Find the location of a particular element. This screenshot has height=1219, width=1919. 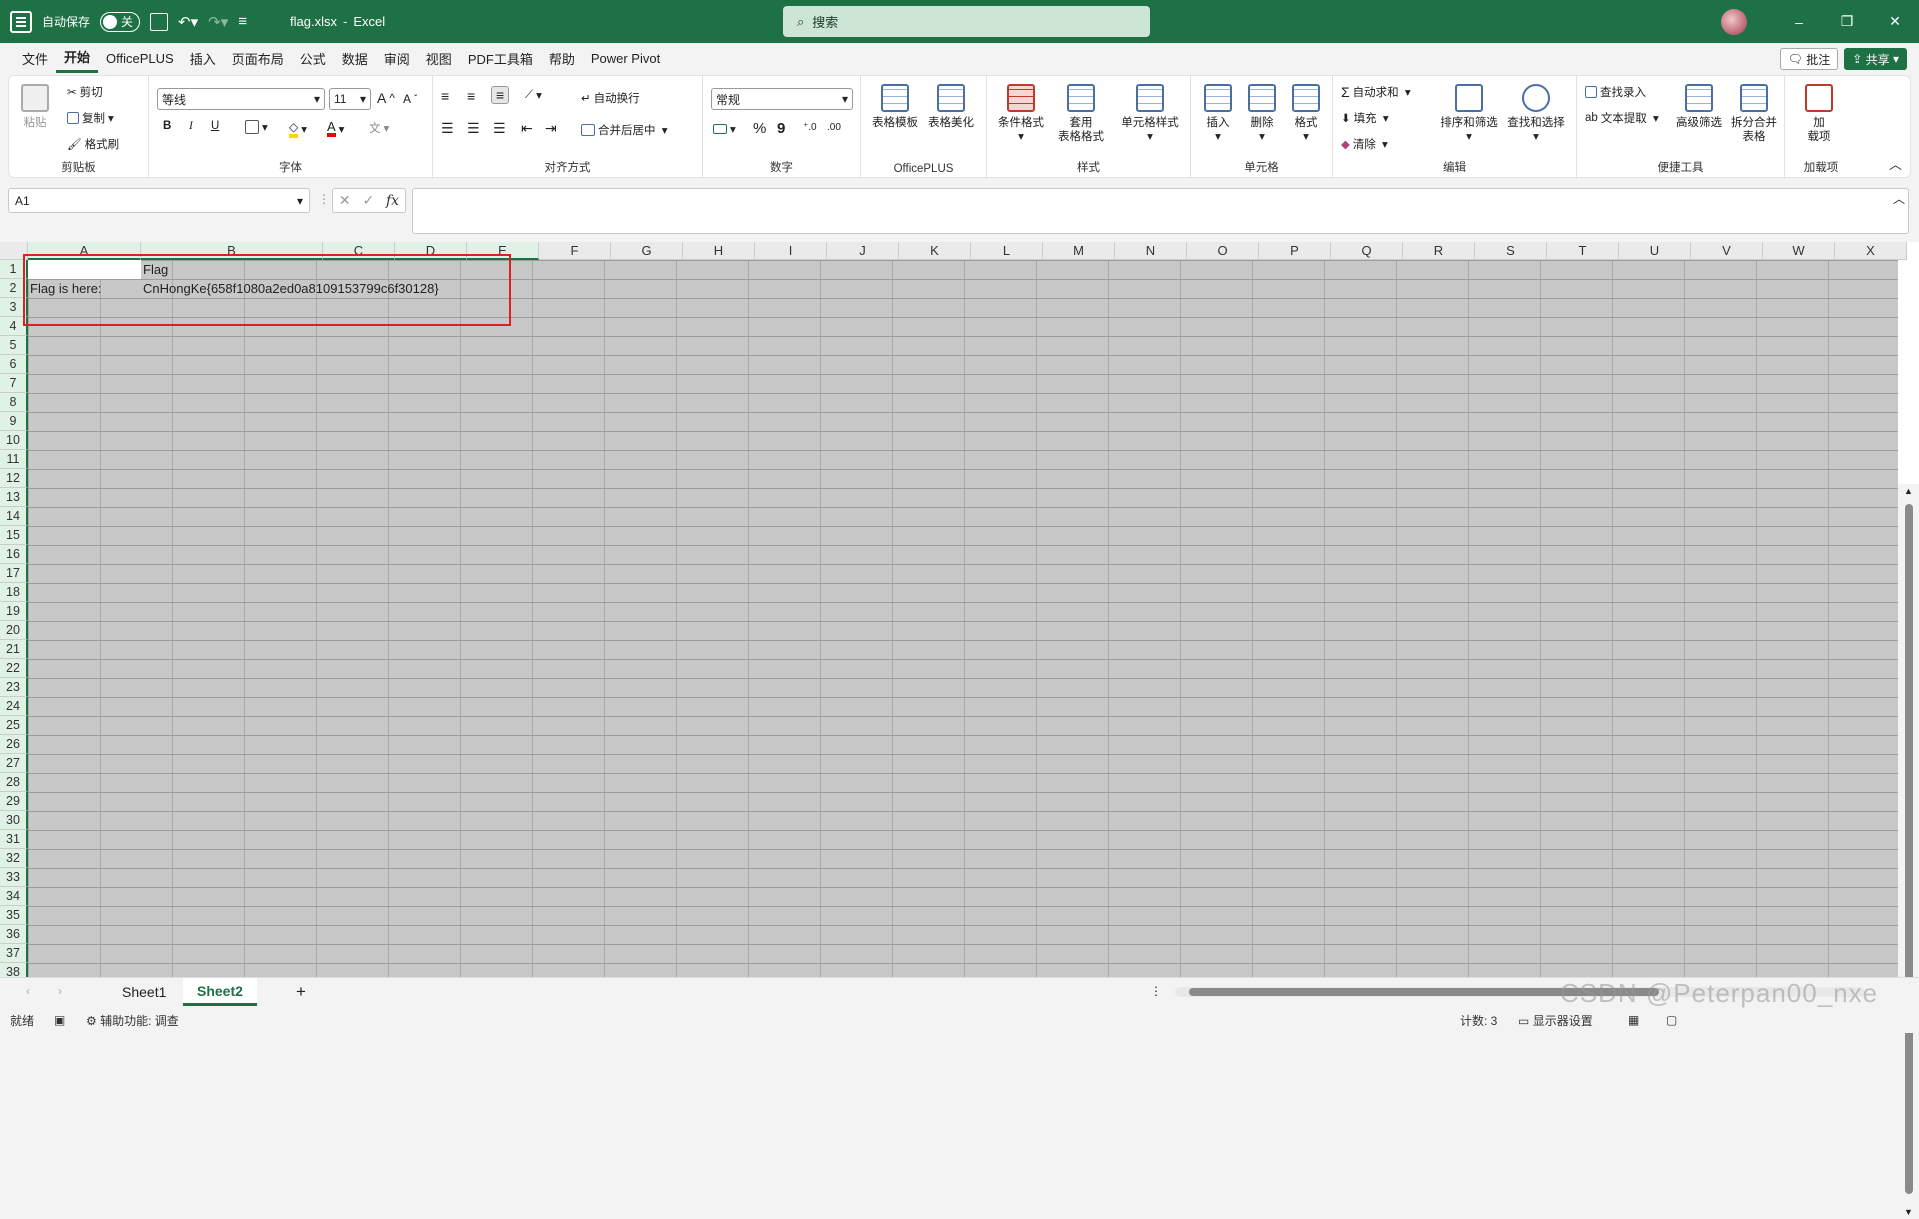

decrease-decimal-button: .00 is located at coordinates (834, 127).